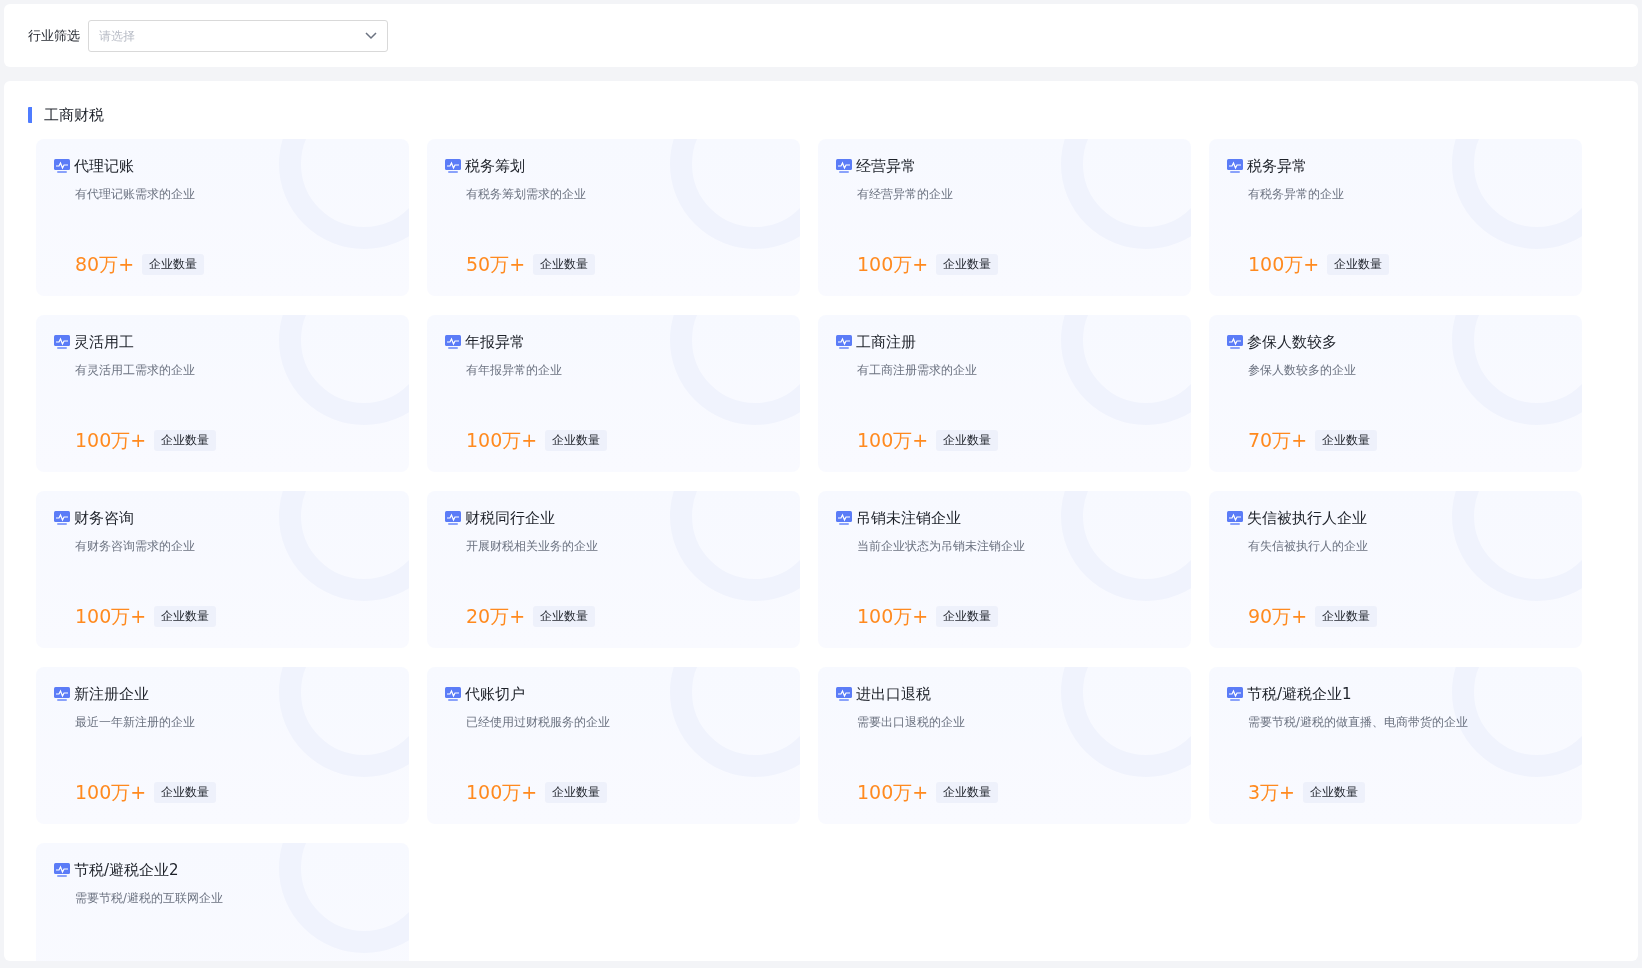 The width and height of the screenshot is (1642, 968). Describe the element at coordinates (222, 217) in the screenshot. I see `category-card: 代理记账 有代理记账需求的企业 80万+ 企业数量` at that location.